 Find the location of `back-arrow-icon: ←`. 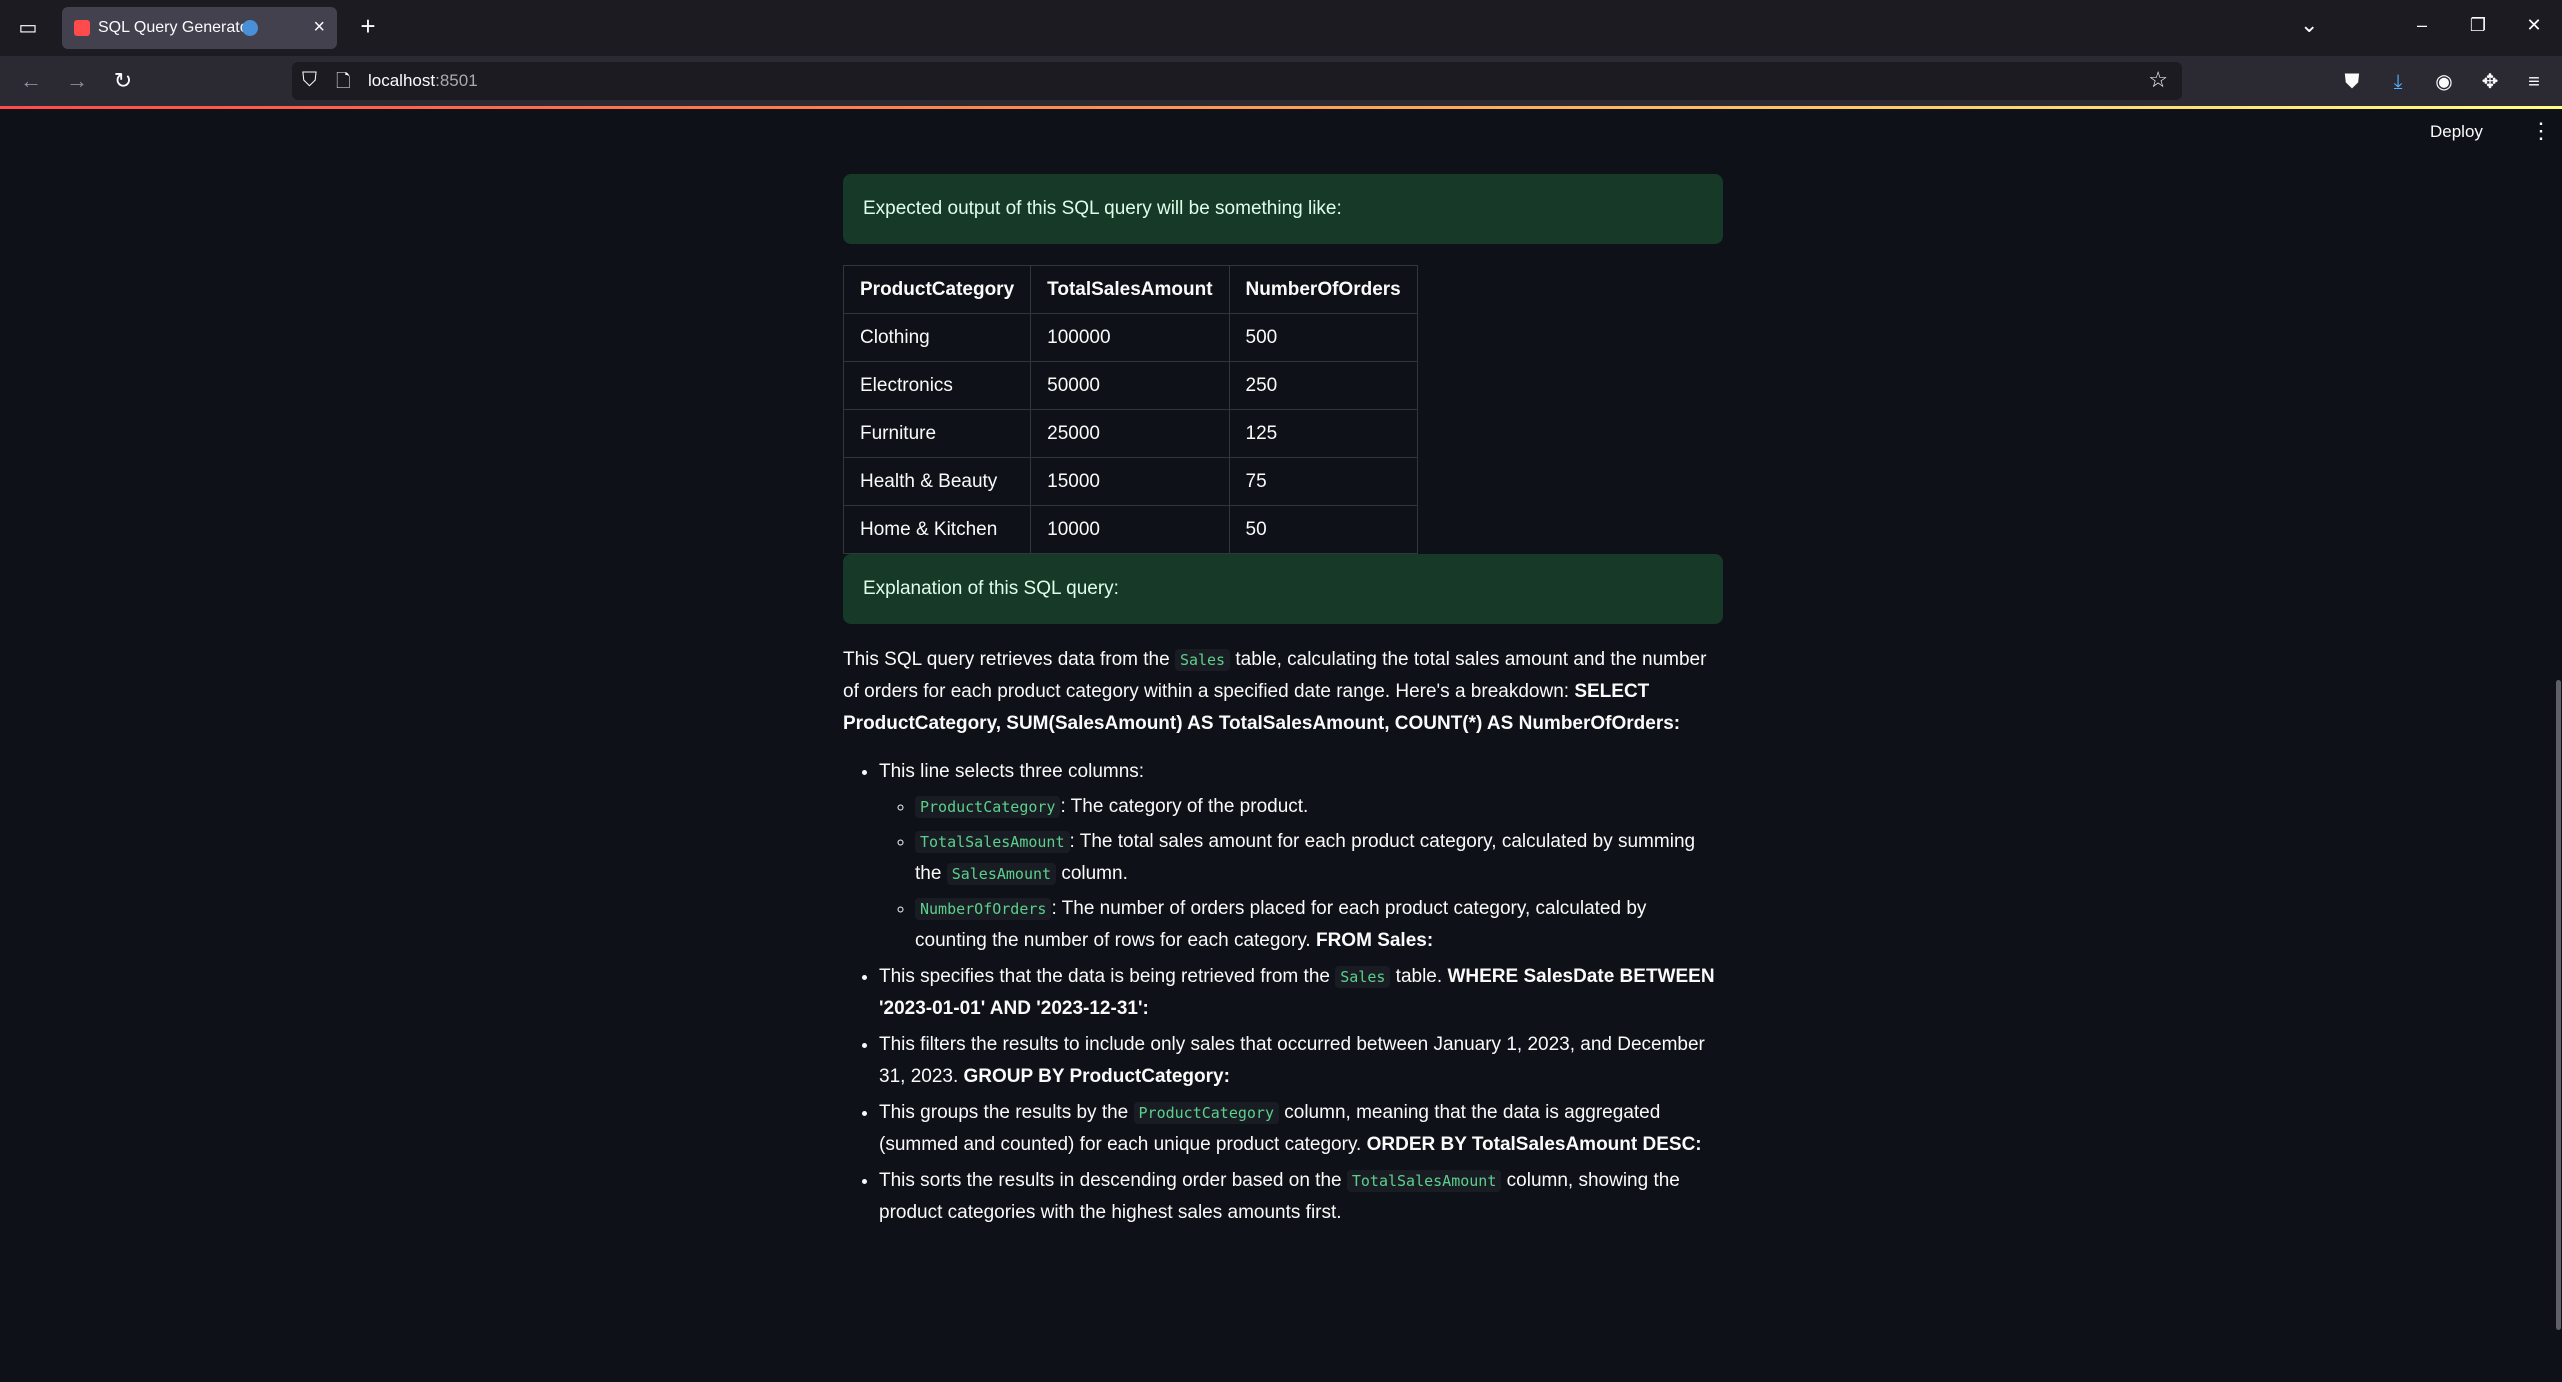

back-arrow-icon: ← is located at coordinates (31, 81).